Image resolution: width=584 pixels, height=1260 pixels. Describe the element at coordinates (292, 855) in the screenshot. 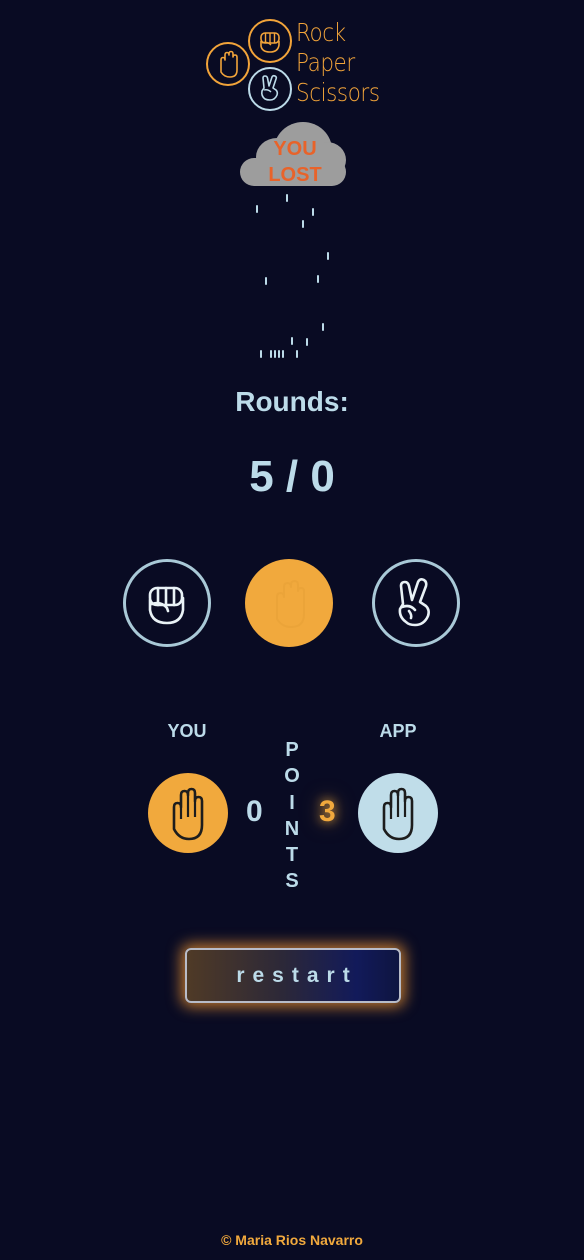

I see `points-letter: T` at that location.